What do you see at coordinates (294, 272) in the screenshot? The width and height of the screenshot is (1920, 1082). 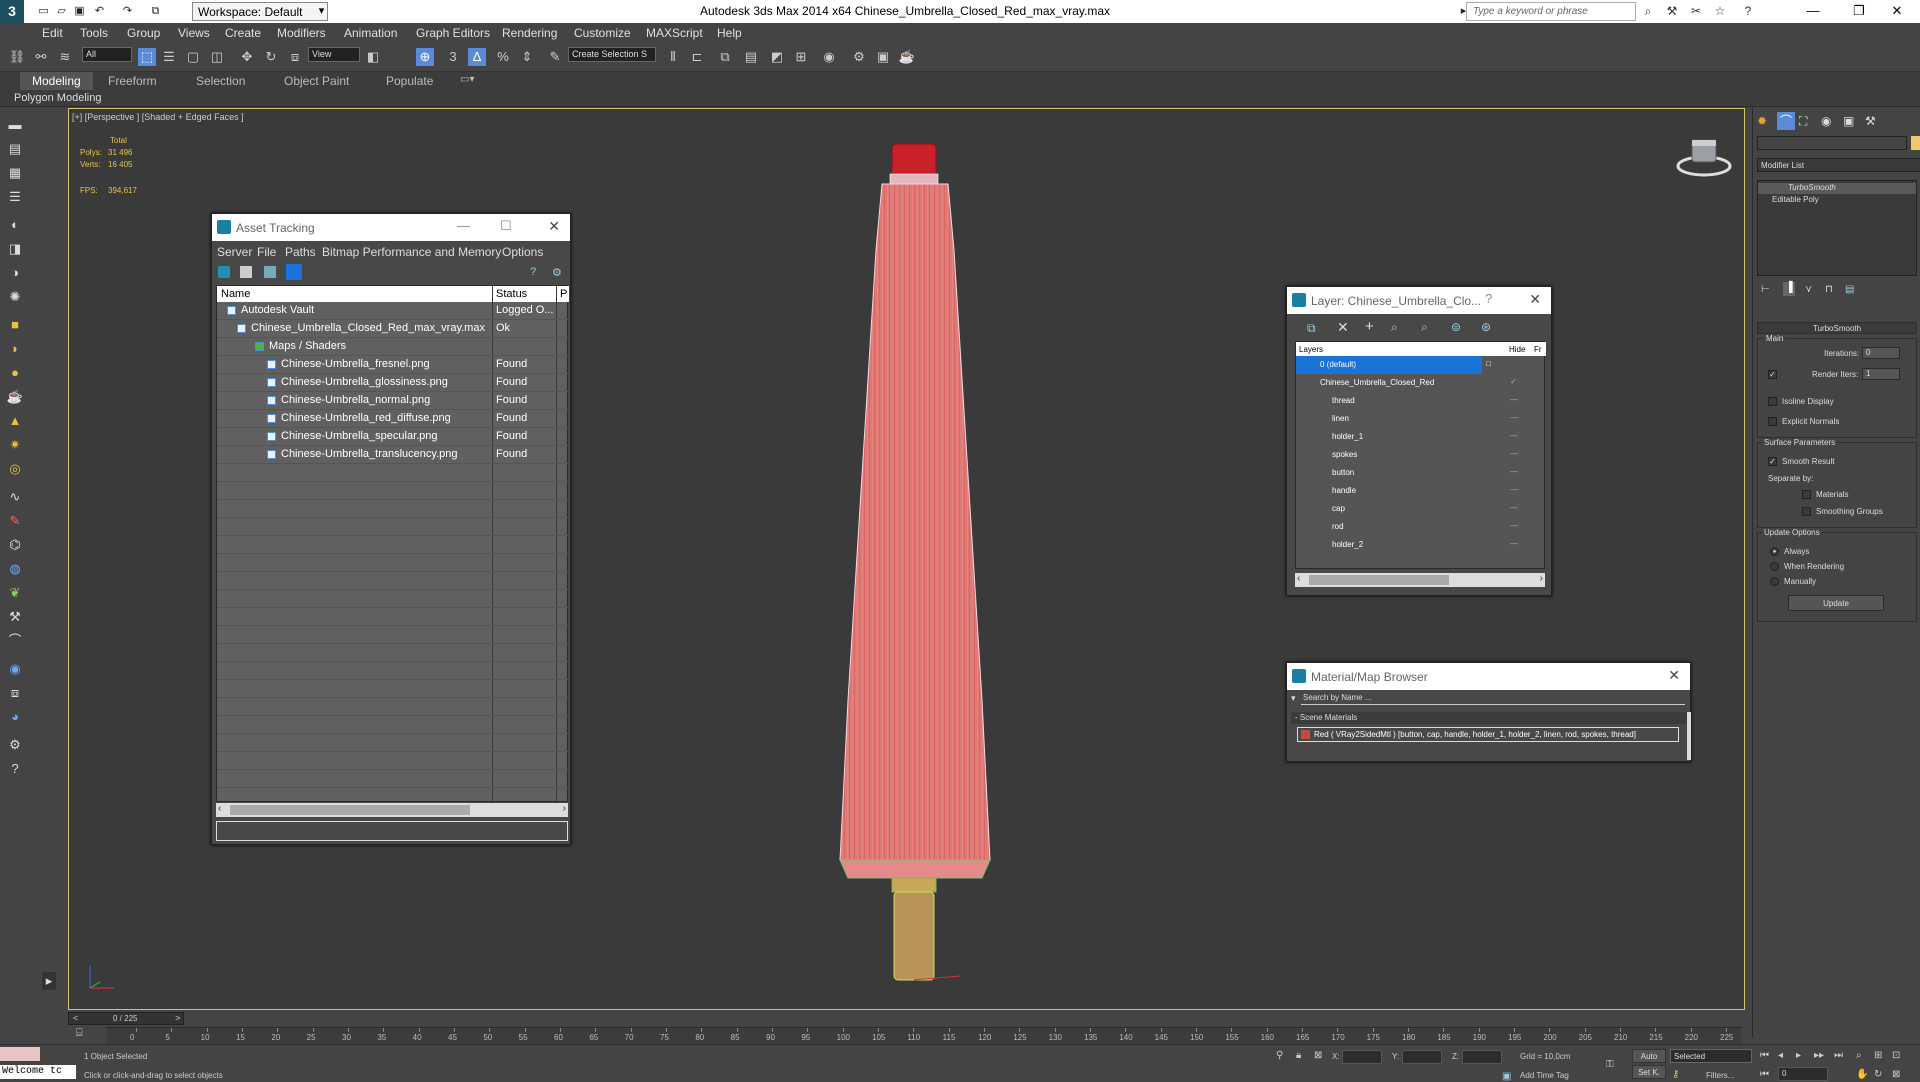 I see `grid-view-icon` at bounding box center [294, 272].